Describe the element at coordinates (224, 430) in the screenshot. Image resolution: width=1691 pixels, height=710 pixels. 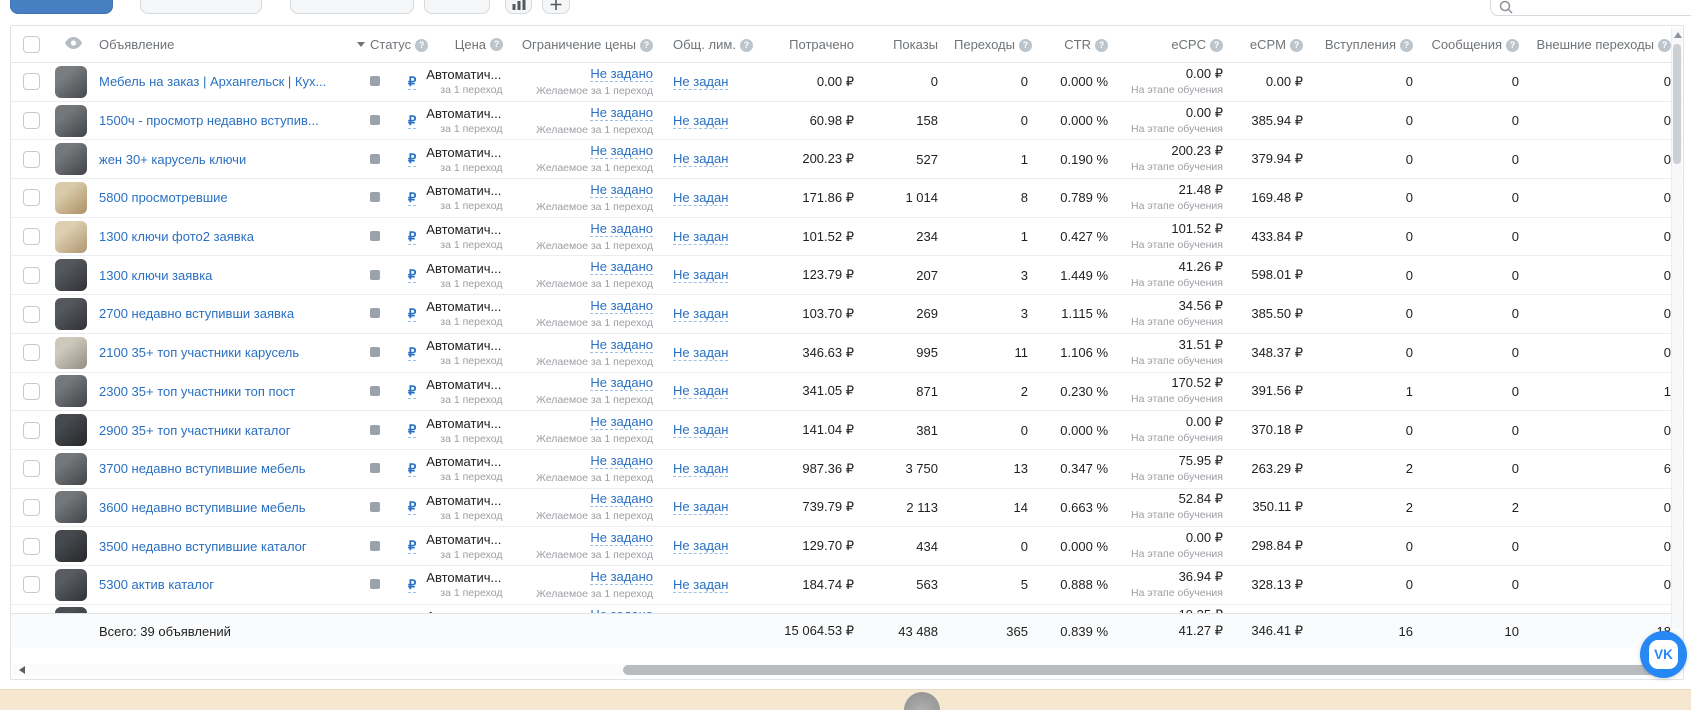
I see `ad-name-link: 2900 35+ топ участники каталог` at that location.